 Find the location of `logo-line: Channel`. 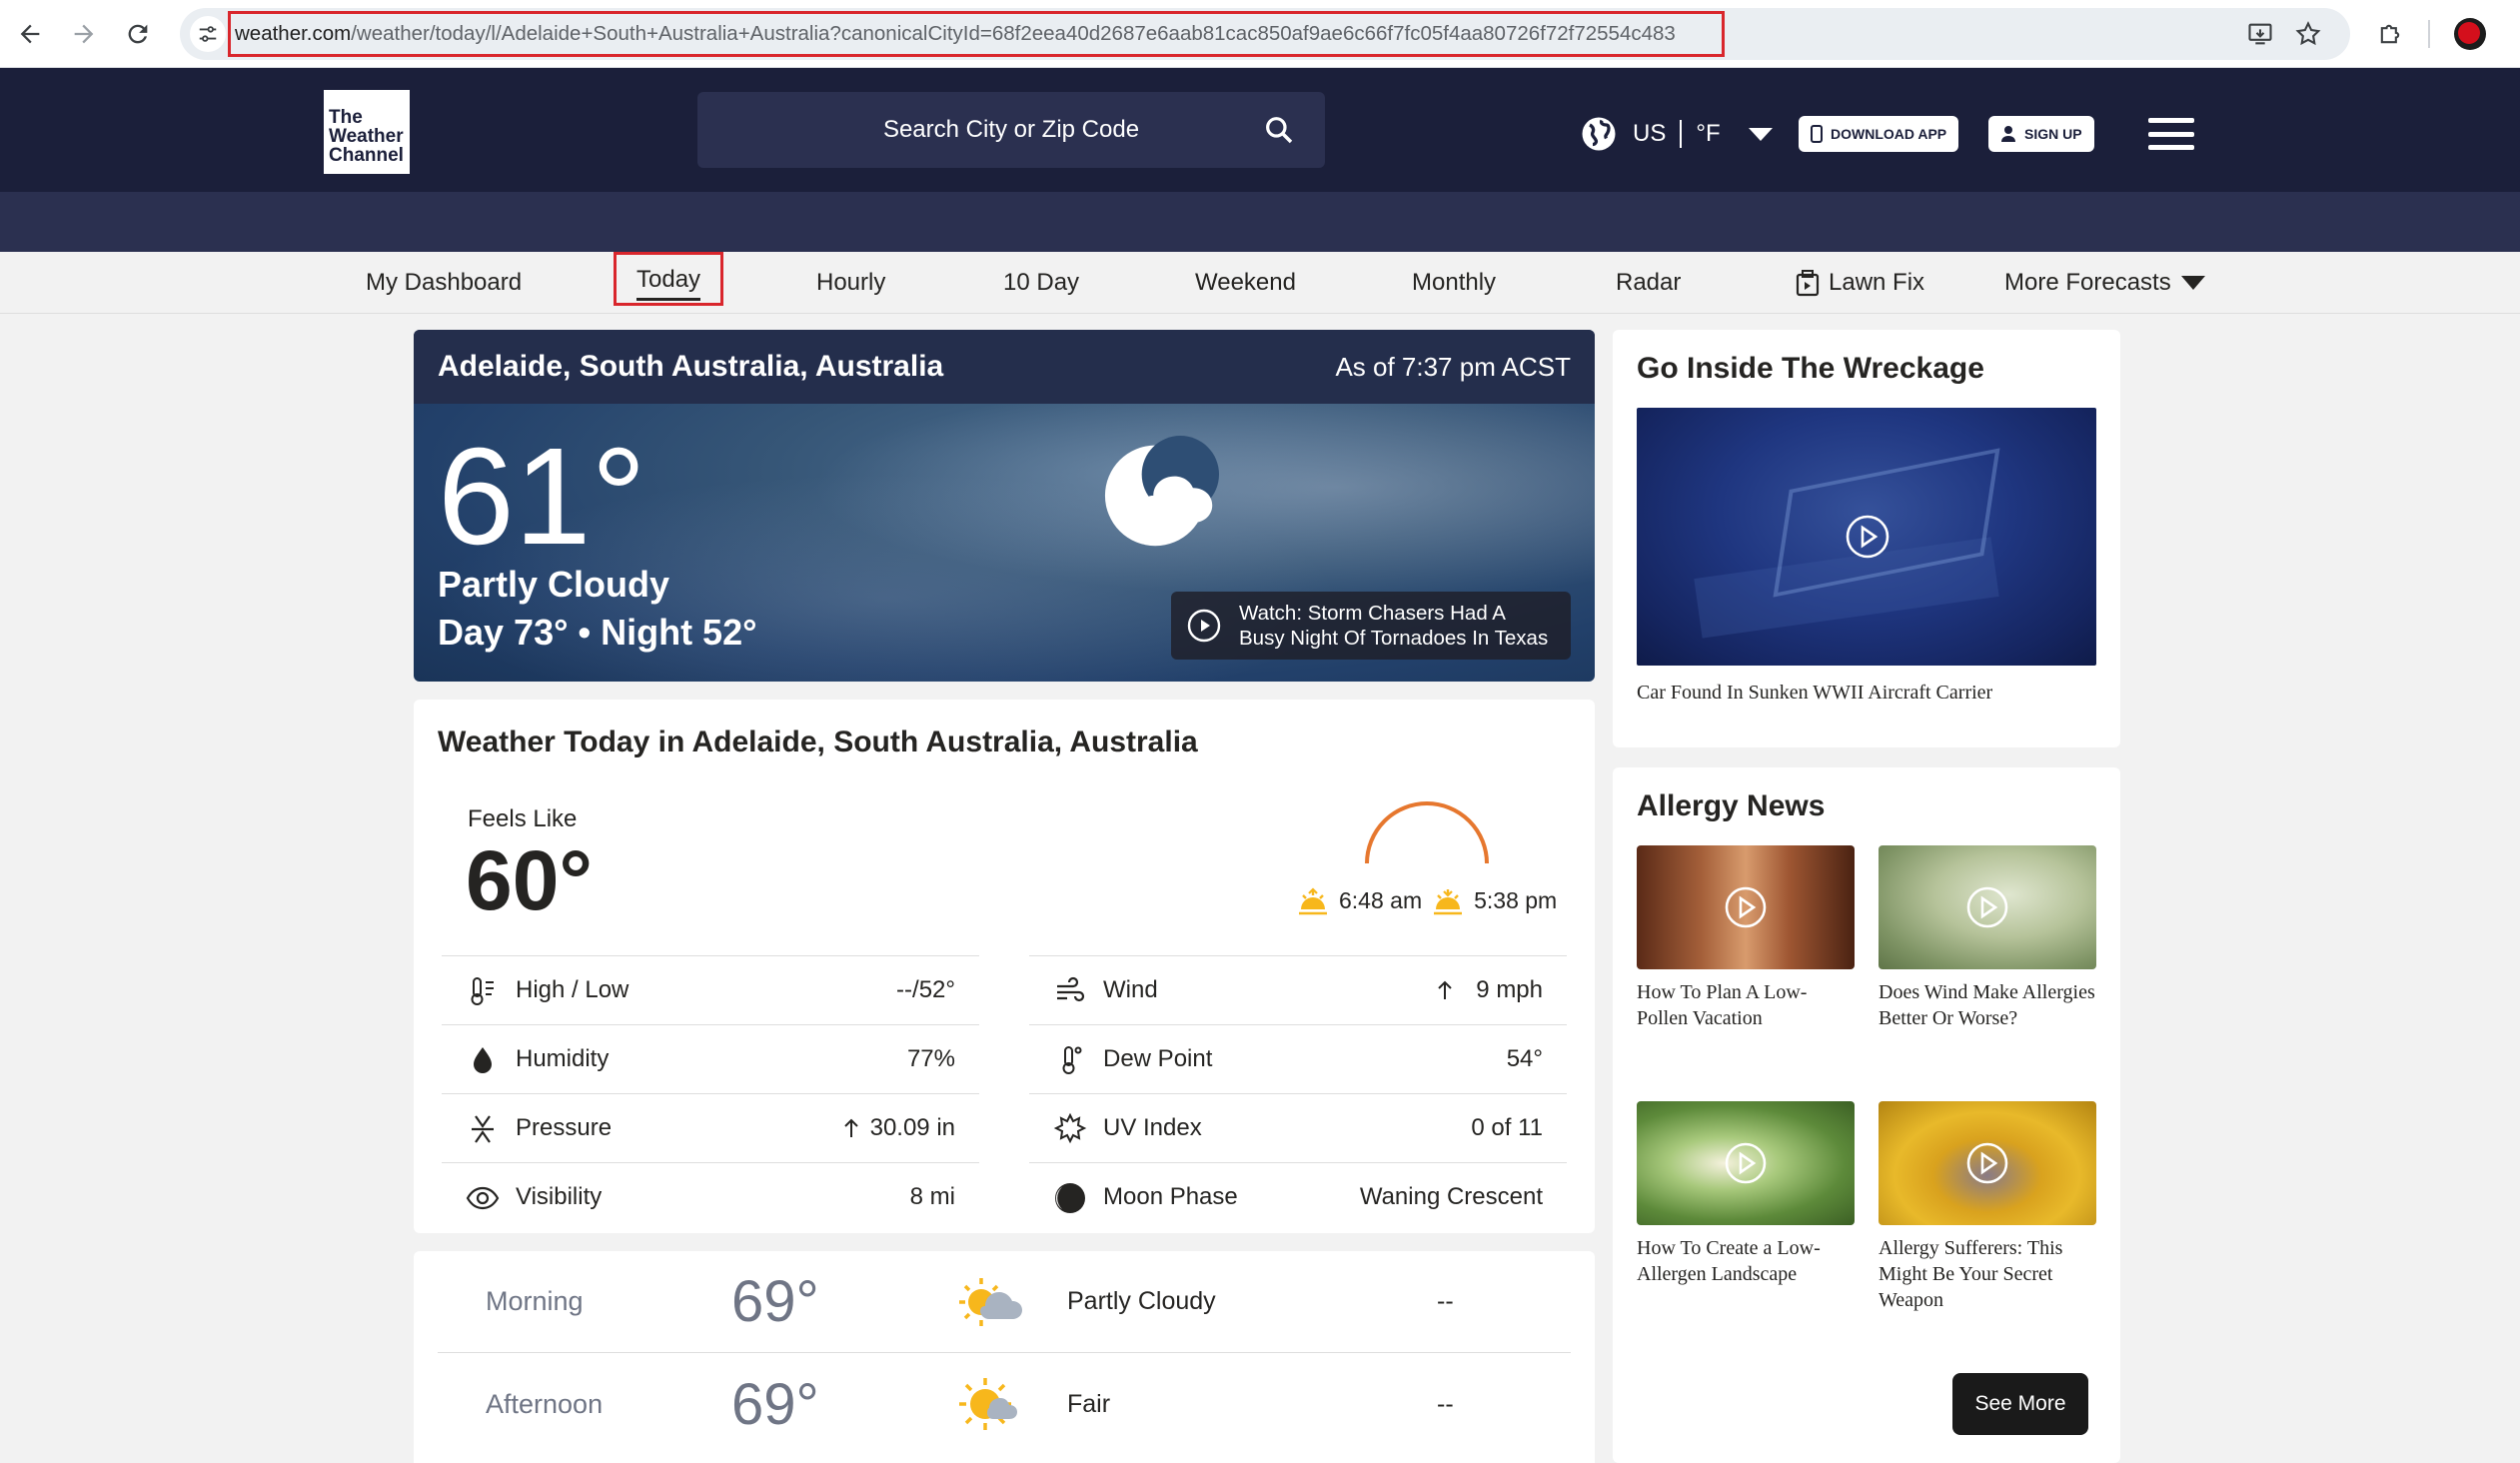

logo-line: Channel is located at coordinates (366, 155).